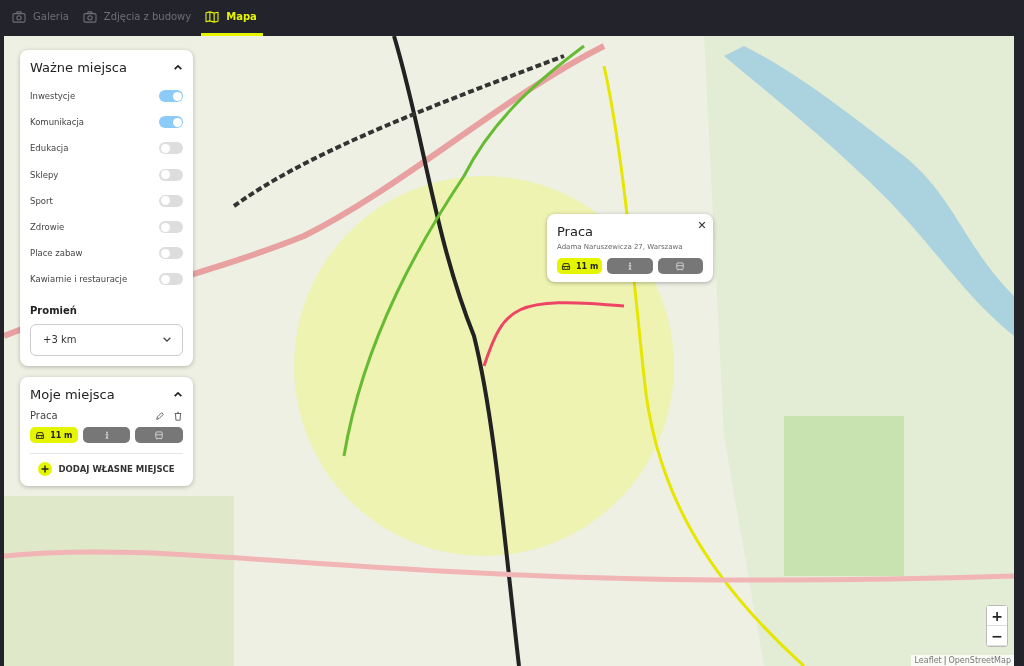 The height and width of the screenshot is (666, 1024). Describe the element at coordinates (106, 464) in the screenshot. I see `add-place-button: DODAJ WŁASNE MIEJSCE` at that location.